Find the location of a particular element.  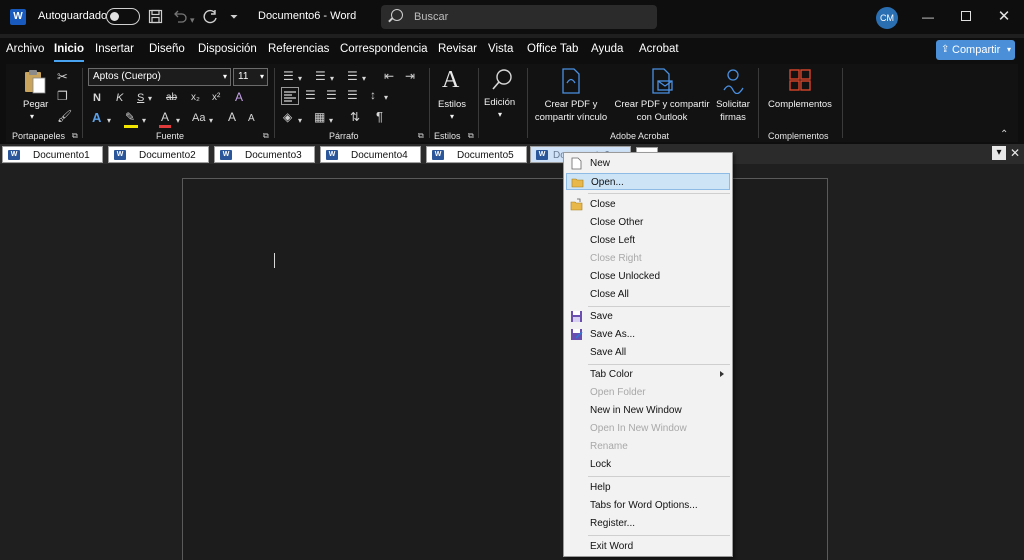

font-color-dropdown-icon: ▾ is located at coordinates (178, 121).